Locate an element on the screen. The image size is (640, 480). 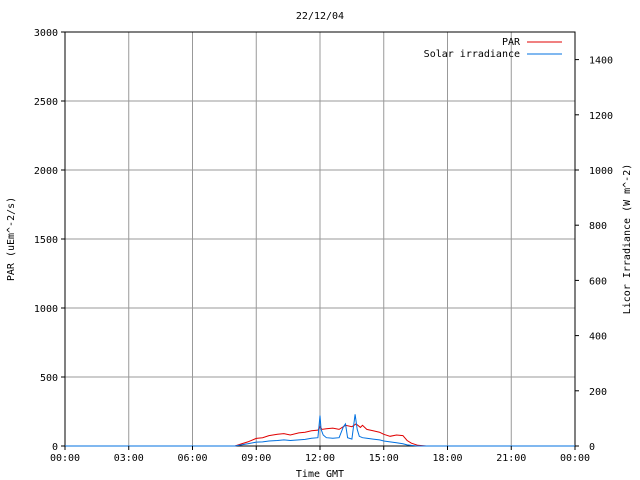
x-tick-label: 15:00 is located at coordinates (384, 458).